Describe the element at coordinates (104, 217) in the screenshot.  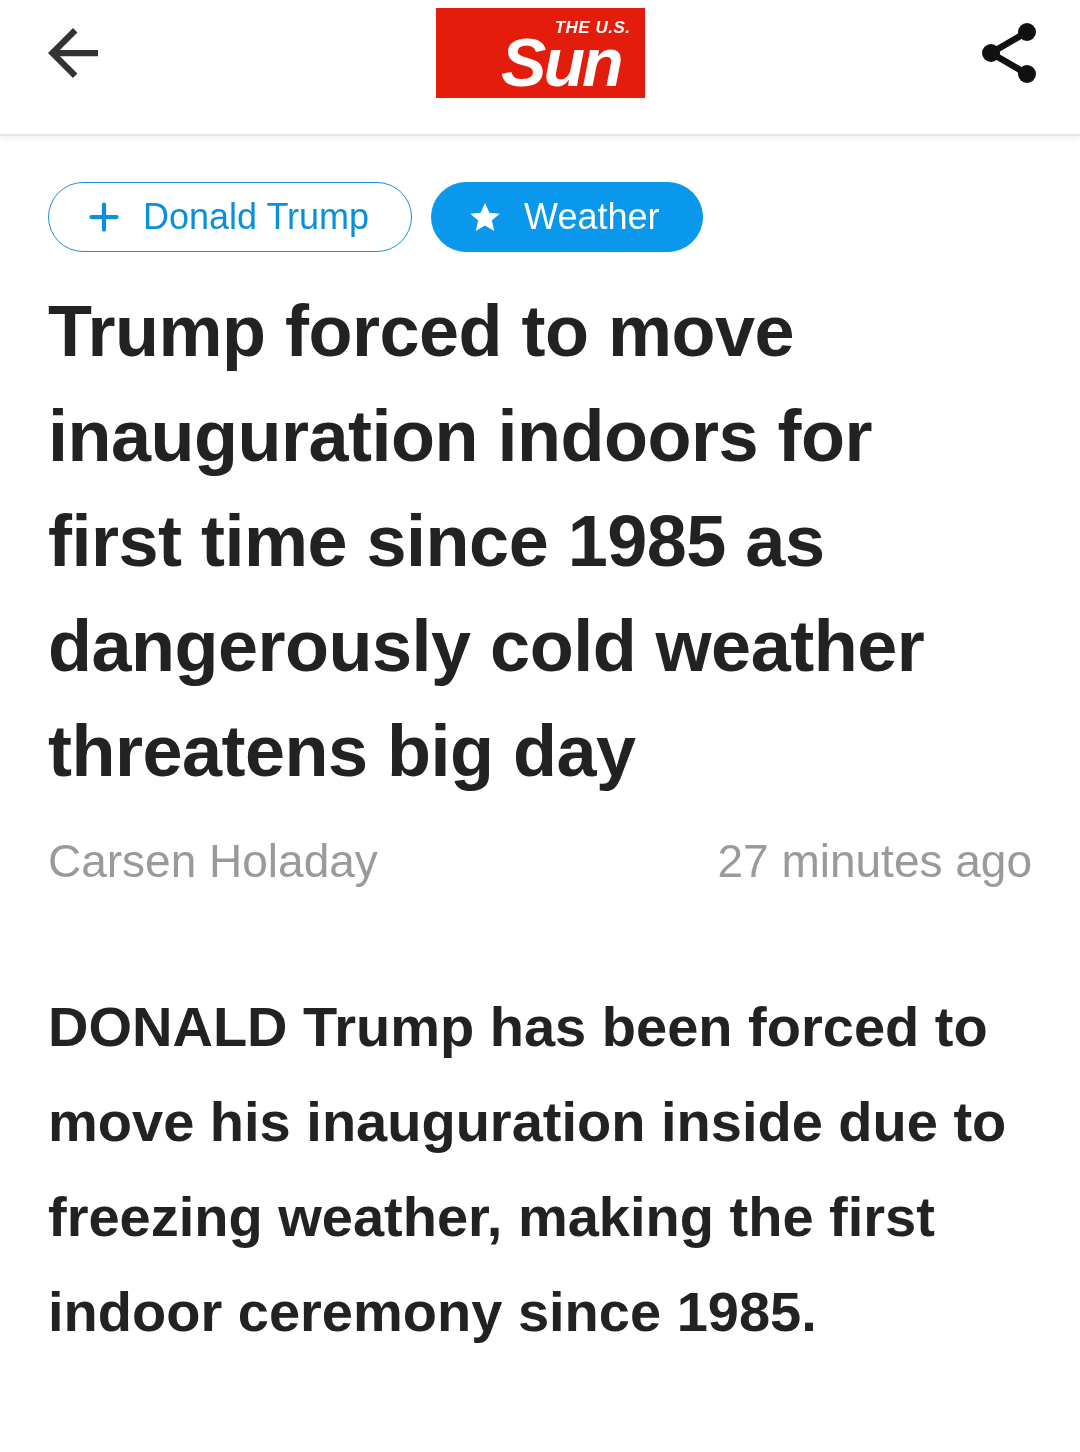
I see `plus-icon` at that location.